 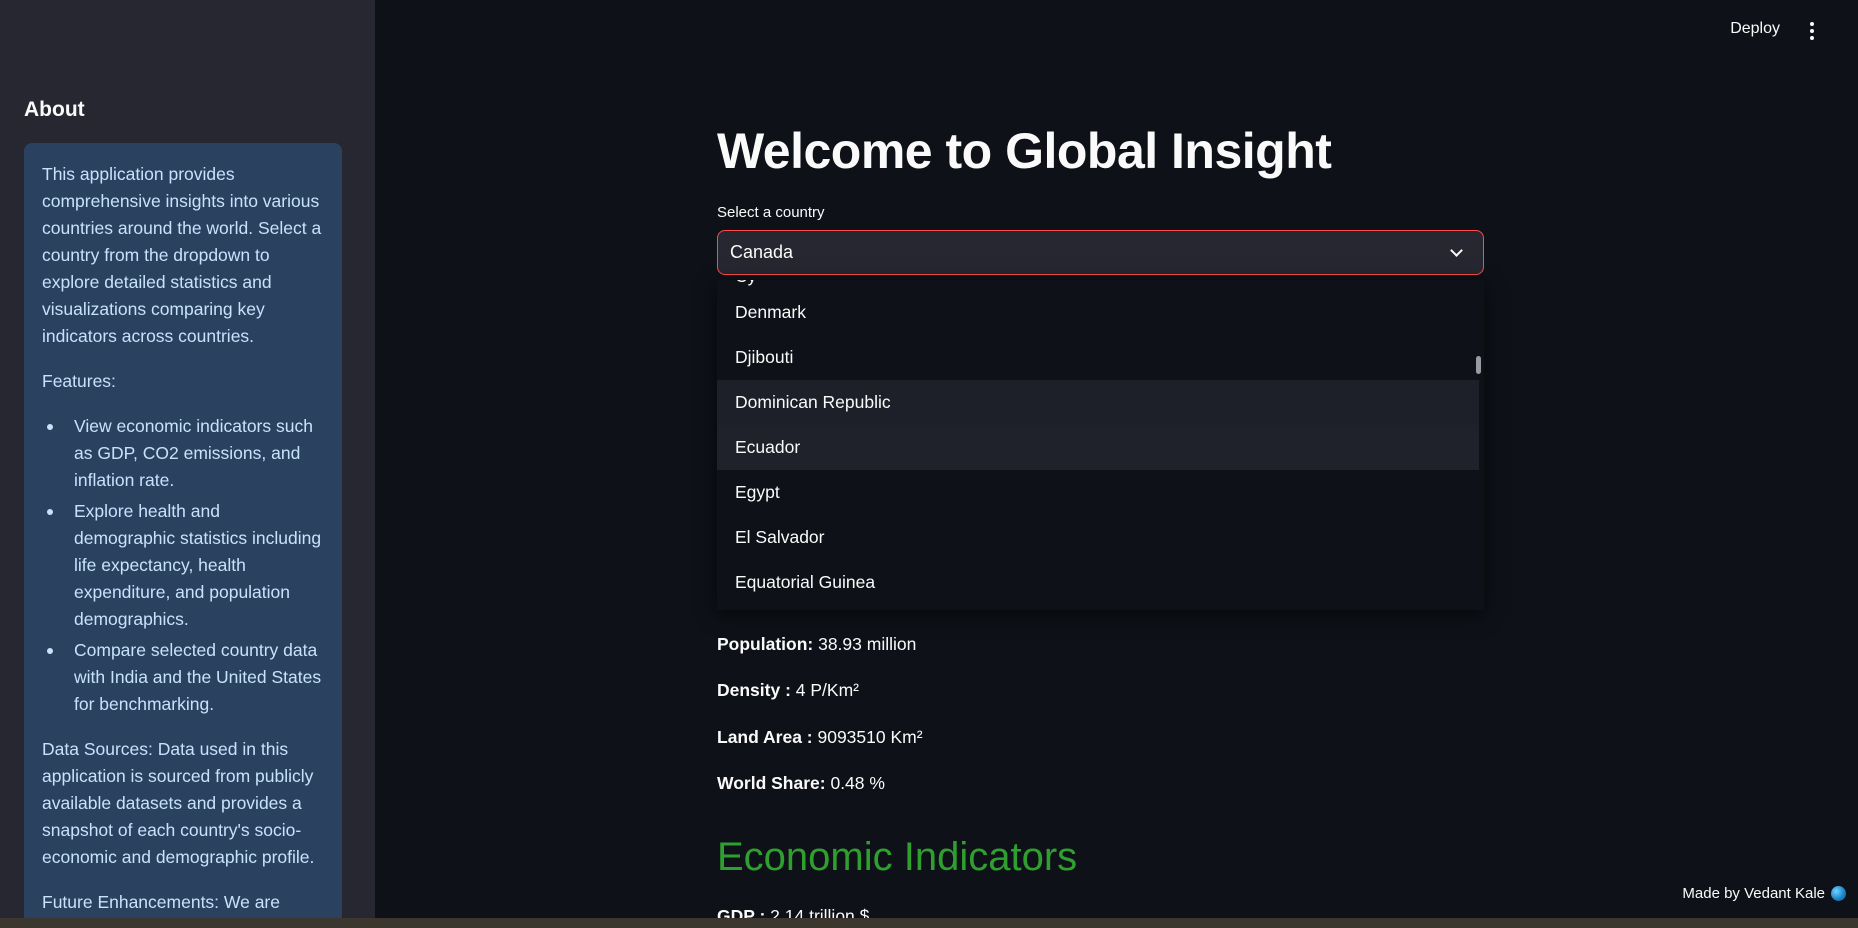 I want to click on density-value: 4 P/Km², so click(x=824, y=690).